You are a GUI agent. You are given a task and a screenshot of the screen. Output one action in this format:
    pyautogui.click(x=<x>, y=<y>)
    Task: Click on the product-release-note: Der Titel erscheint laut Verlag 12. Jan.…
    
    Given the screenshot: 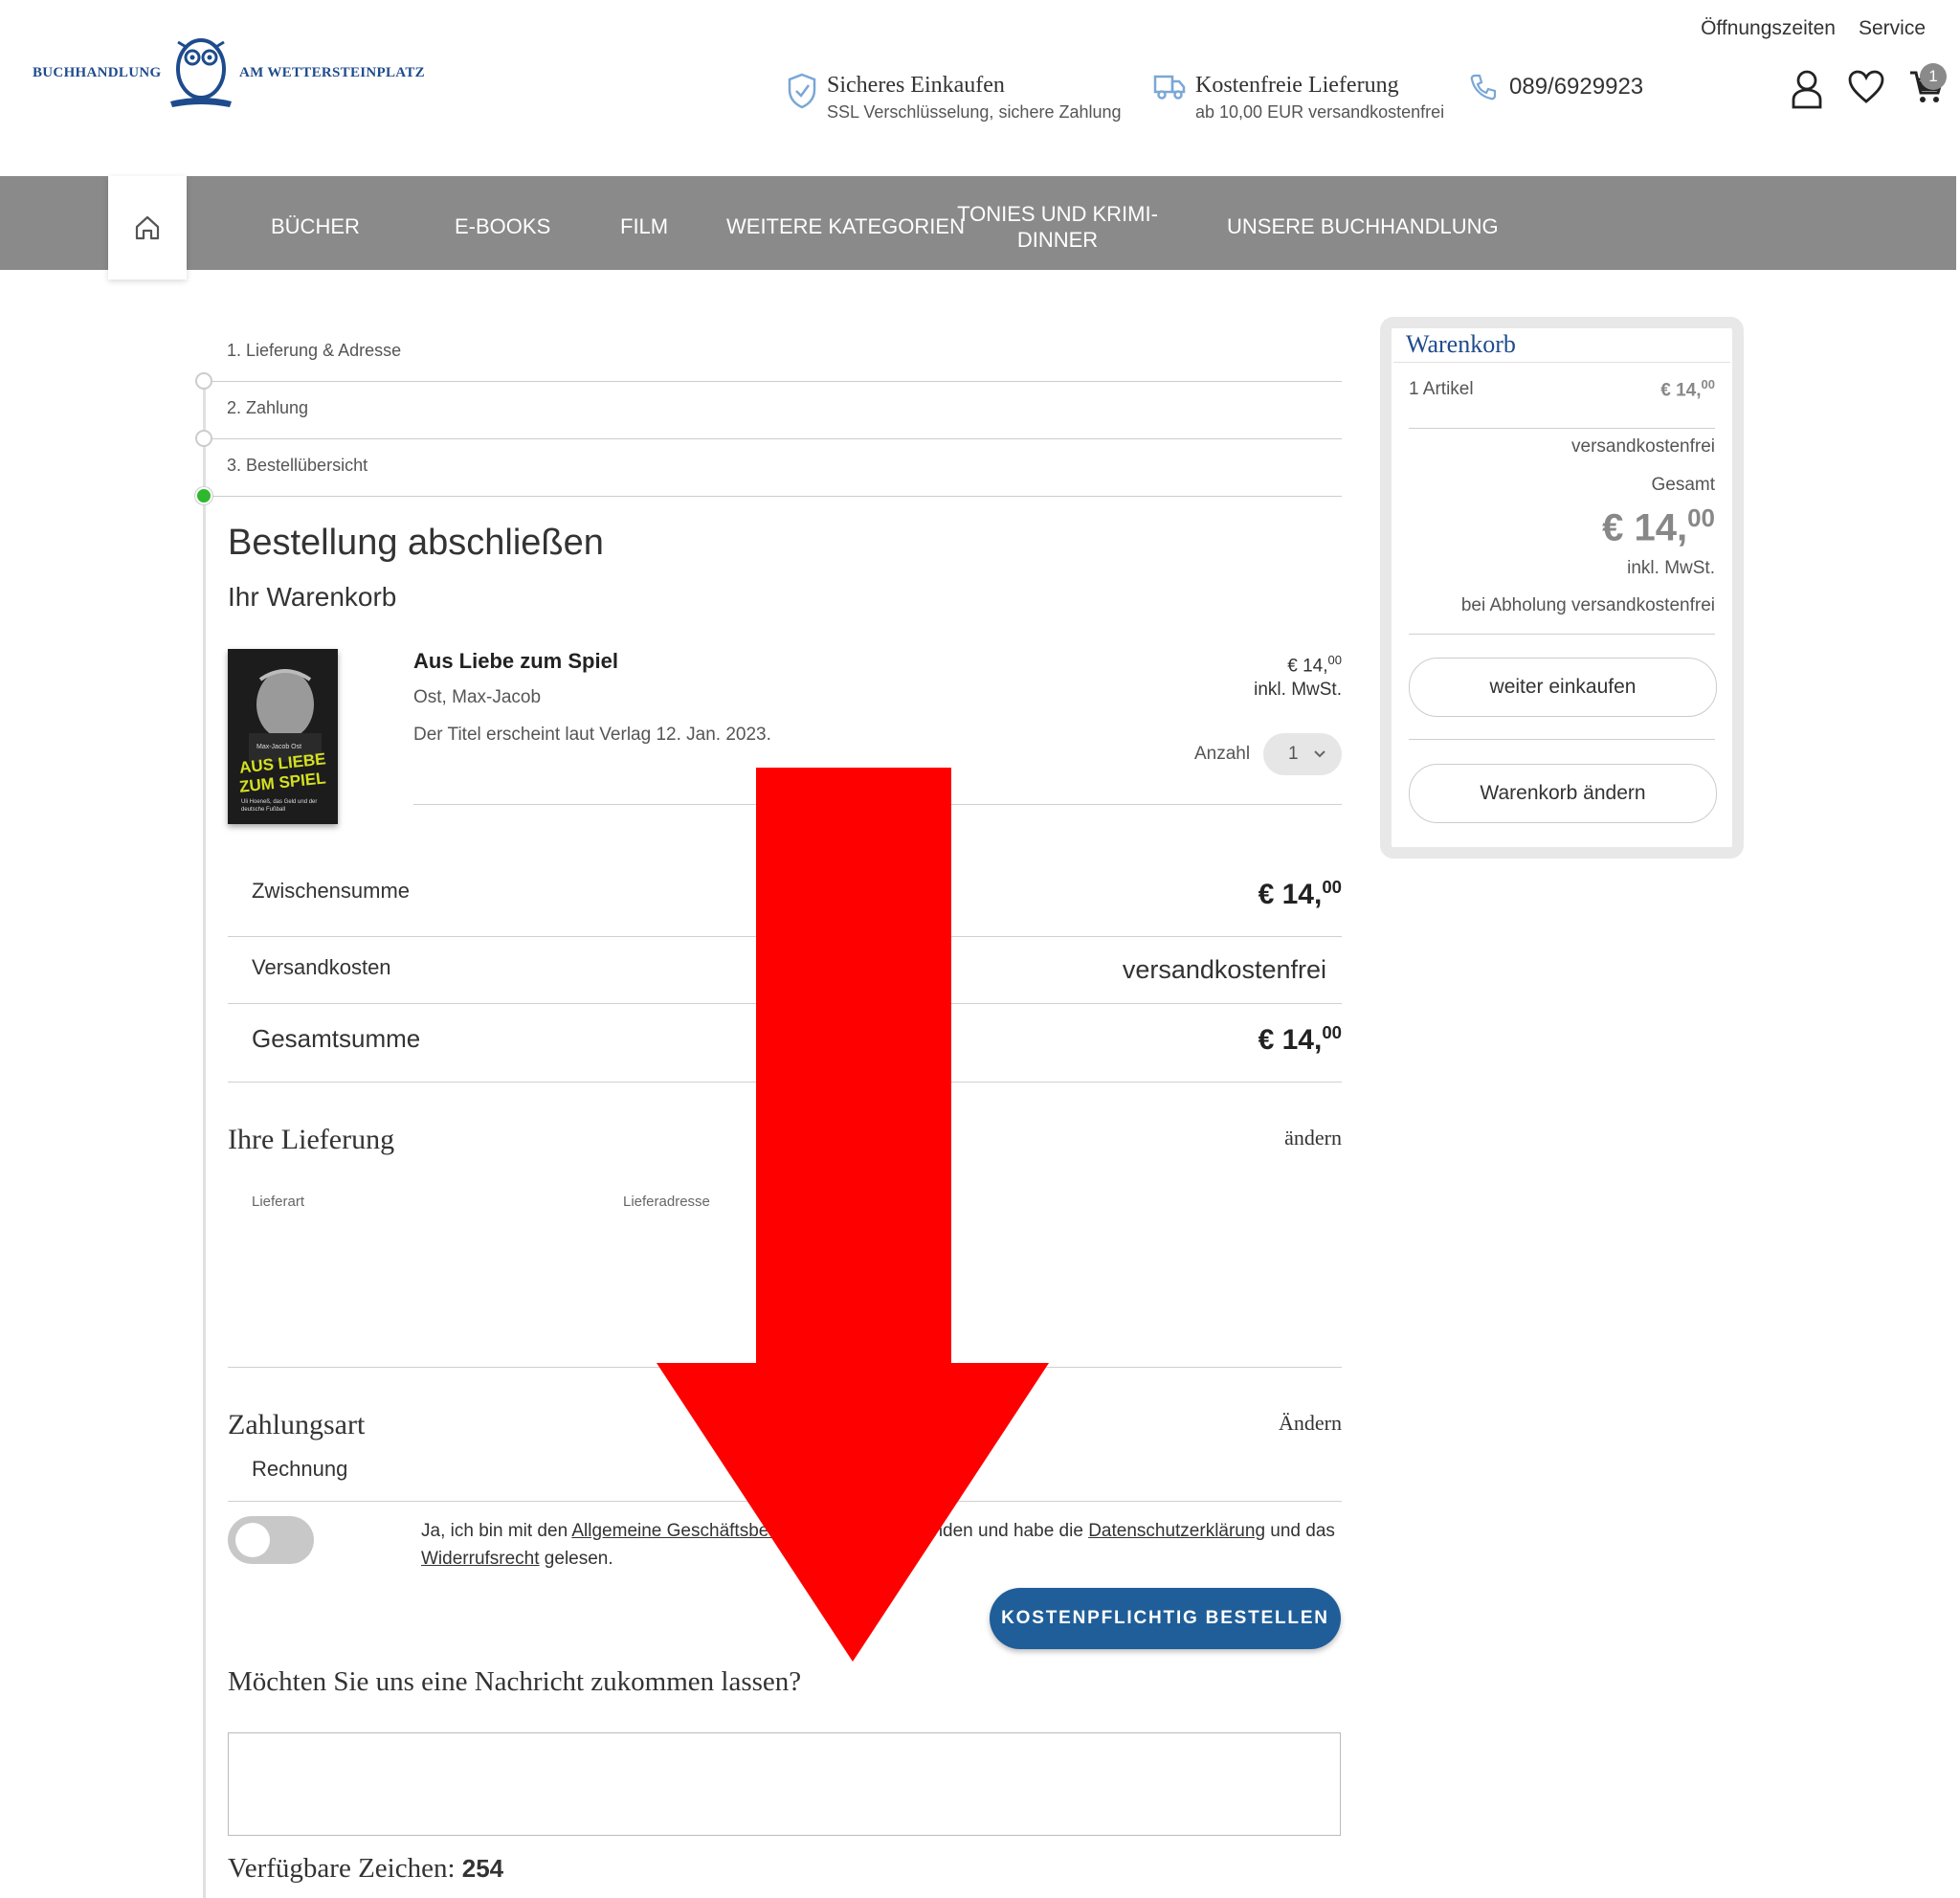 What is the action you would take?
    pyautogui.click(x=592, y=735)
    